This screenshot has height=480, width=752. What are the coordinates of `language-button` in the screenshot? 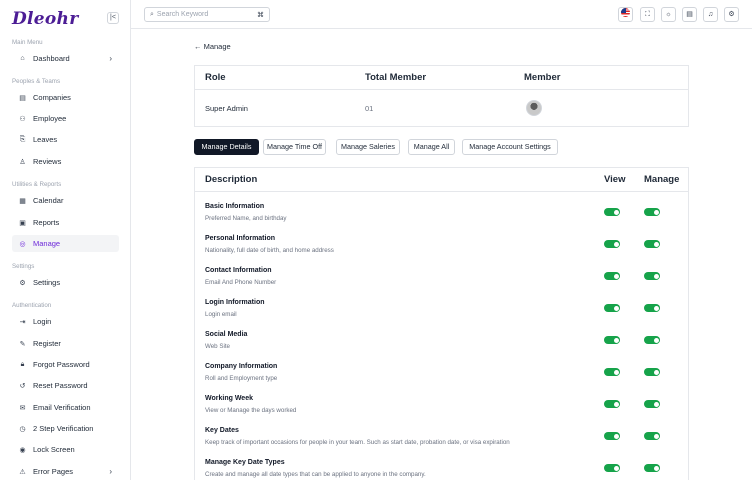 It's located at (625, 14).